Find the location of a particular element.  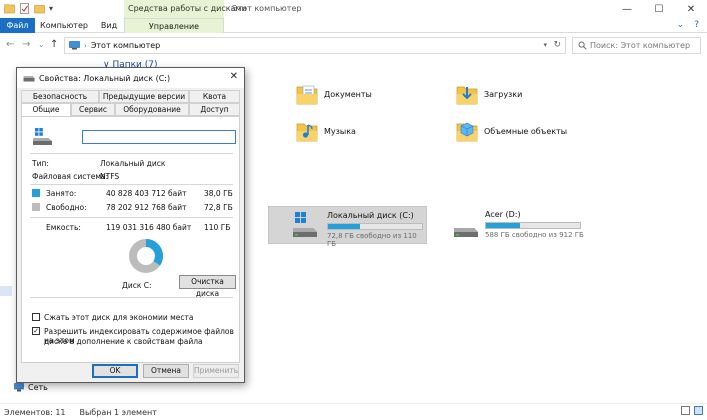

folder-documents: Документы is located at coordinates (334, 94).